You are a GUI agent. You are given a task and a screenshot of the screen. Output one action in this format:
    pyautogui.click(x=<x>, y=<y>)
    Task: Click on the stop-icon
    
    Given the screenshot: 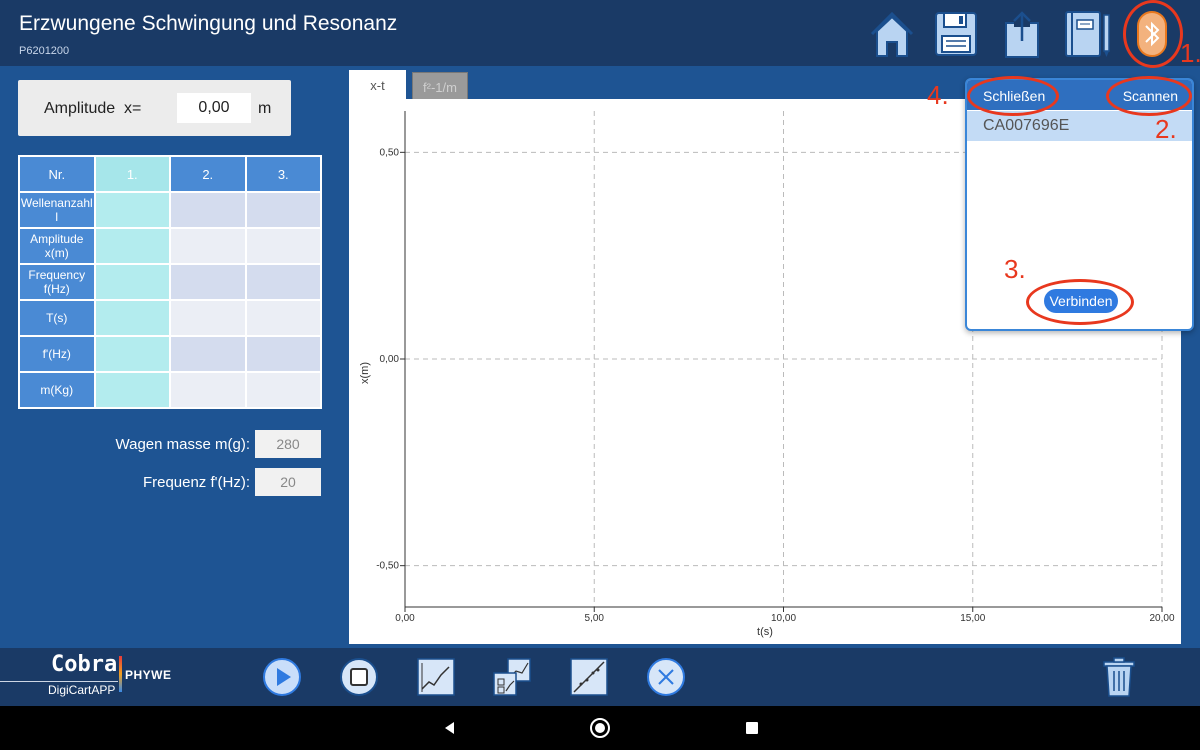 What is the action you would take?
    pyautogui.click(x=359, y=677)
    